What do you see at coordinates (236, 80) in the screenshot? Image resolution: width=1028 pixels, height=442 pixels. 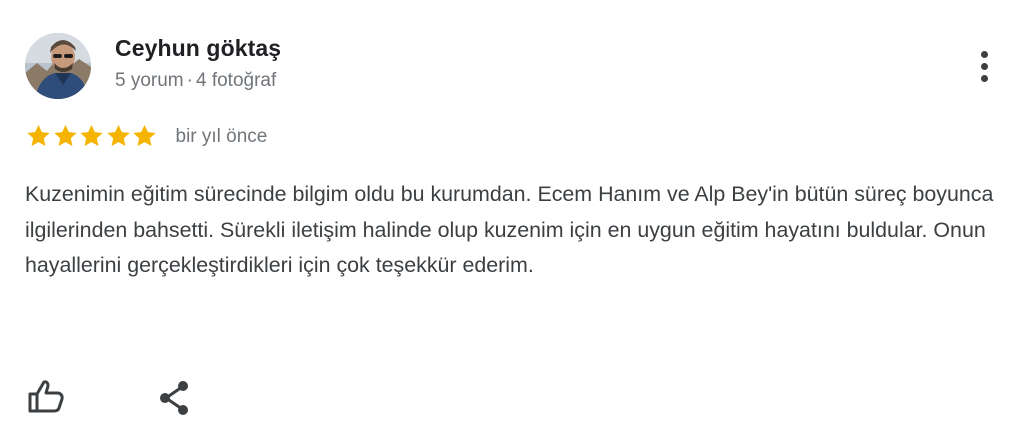 I see `photo-count: 4 fotoğraf` at bounding box center [236, 80].